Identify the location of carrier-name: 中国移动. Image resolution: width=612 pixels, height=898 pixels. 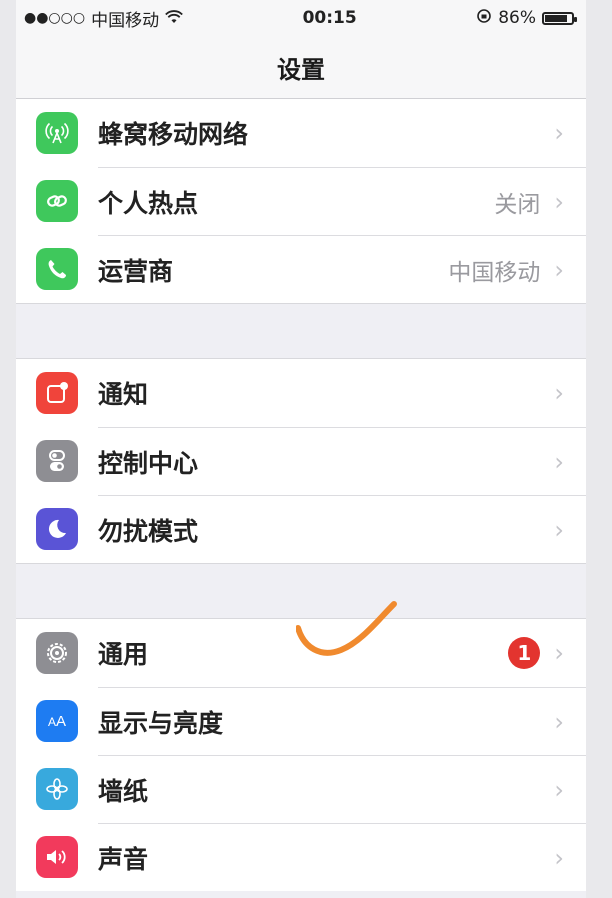
(125, 20).